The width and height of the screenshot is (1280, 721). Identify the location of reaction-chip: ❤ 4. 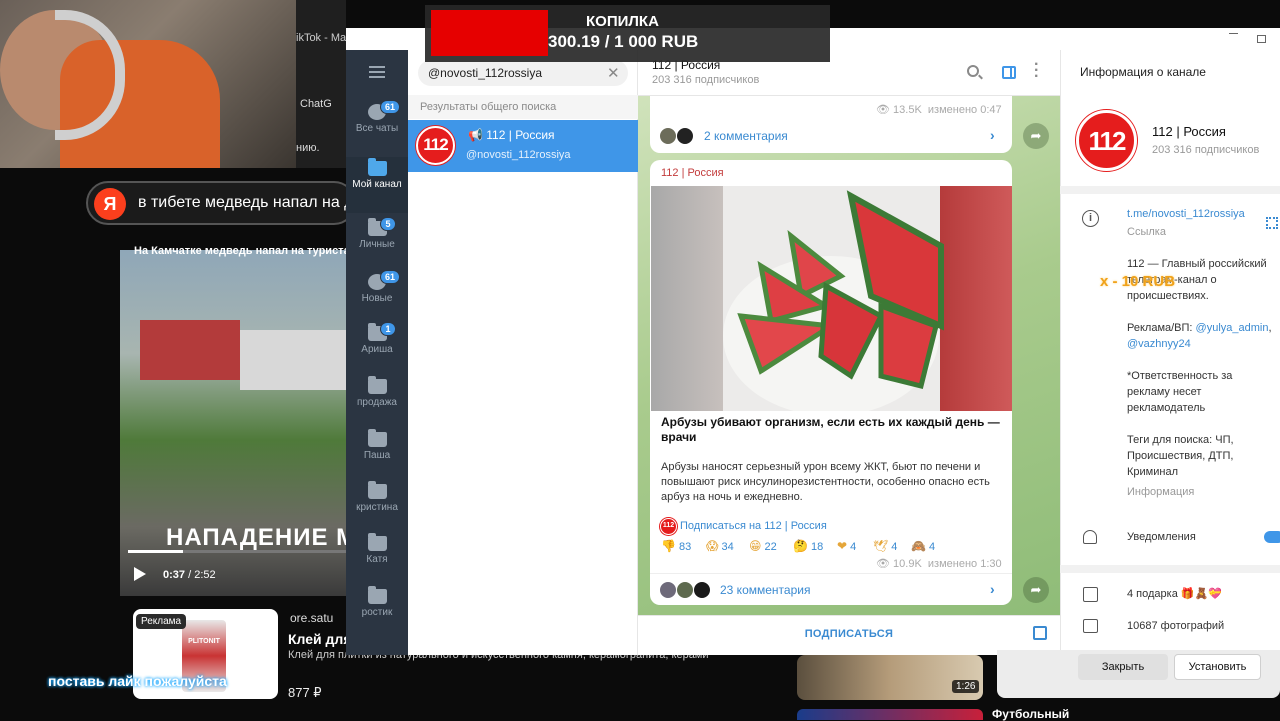
(846, 547).